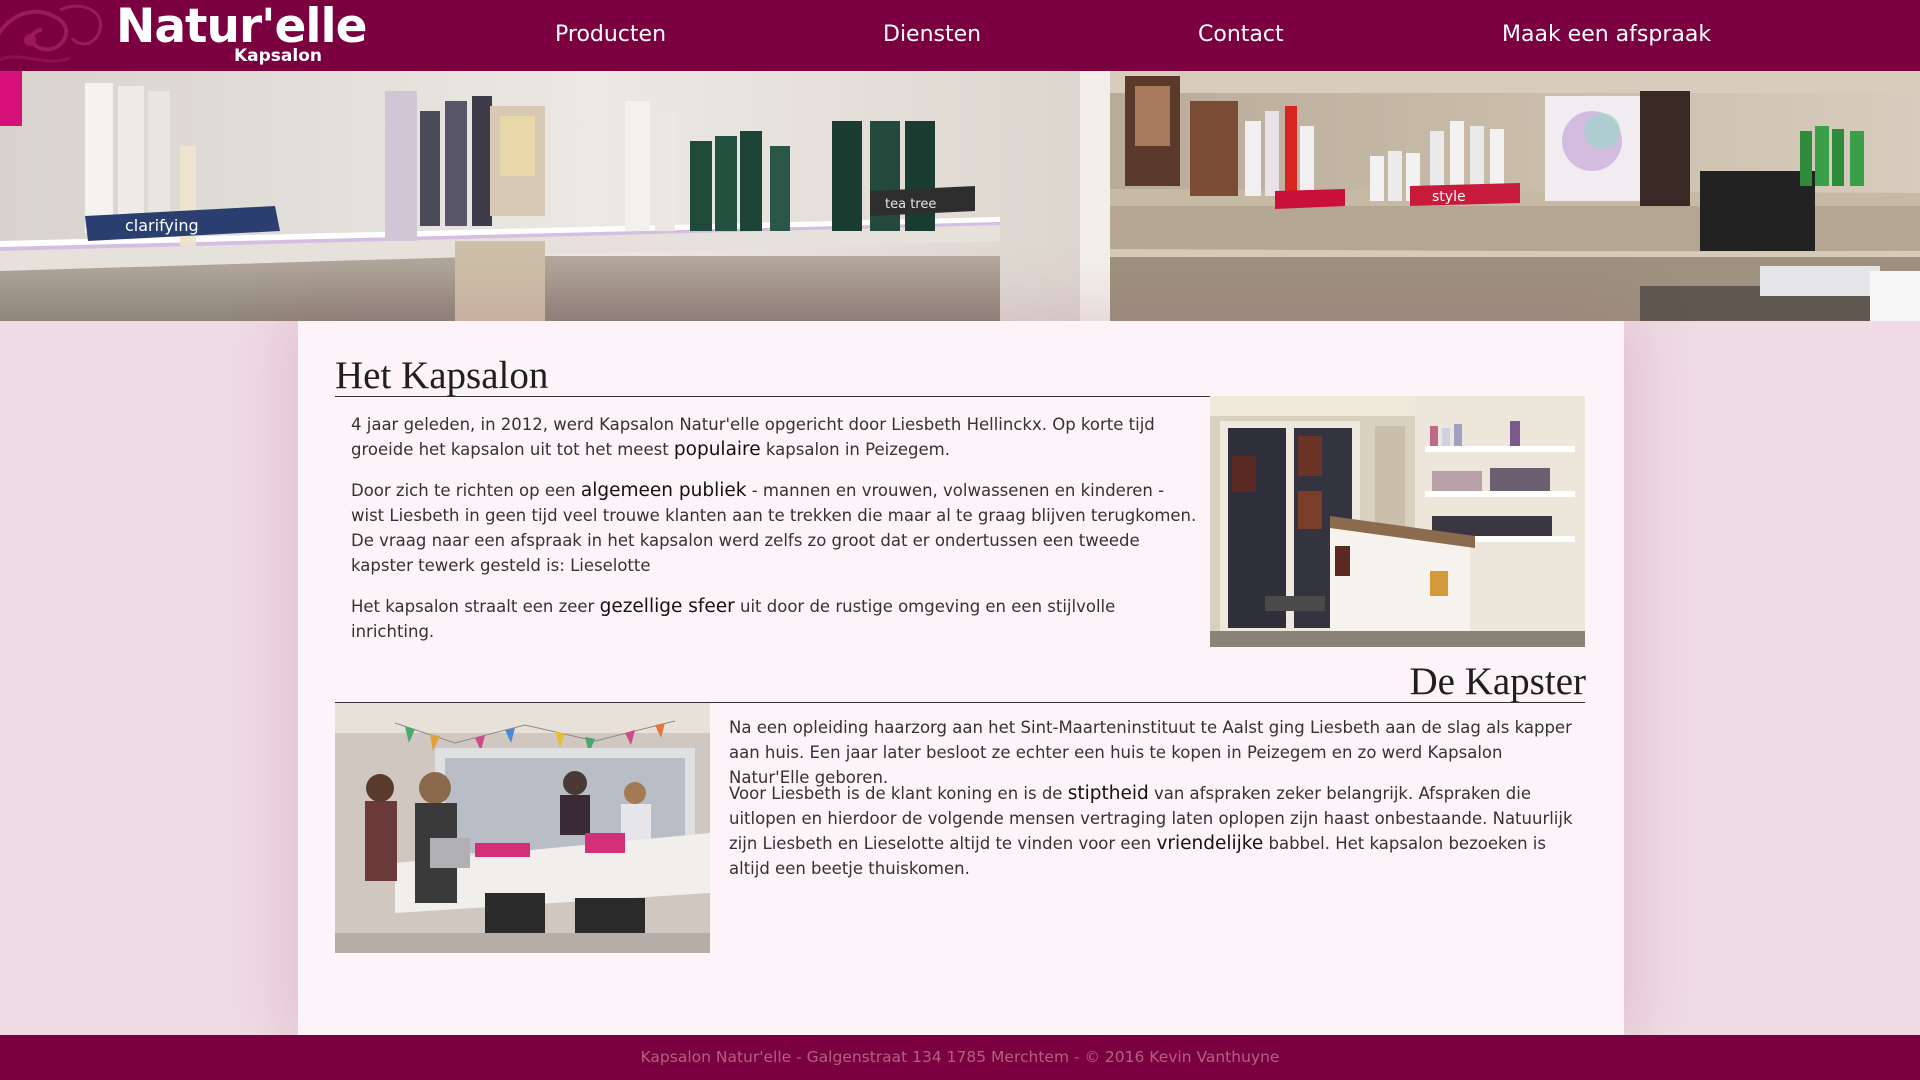  I want to click on hero-shelf-label: style, so click(1449, 197).